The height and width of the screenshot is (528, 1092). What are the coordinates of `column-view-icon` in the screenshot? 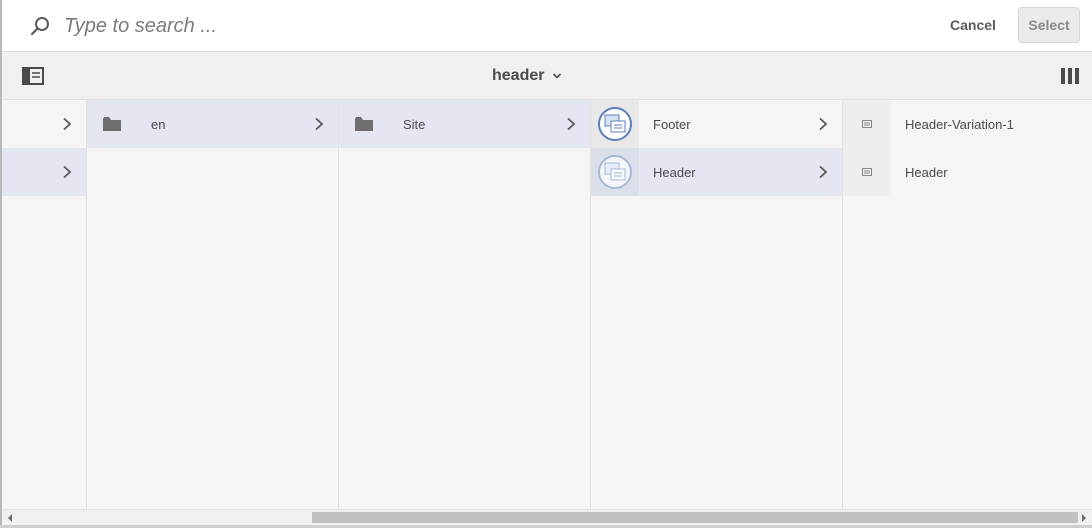 It's located at (1070, 76).